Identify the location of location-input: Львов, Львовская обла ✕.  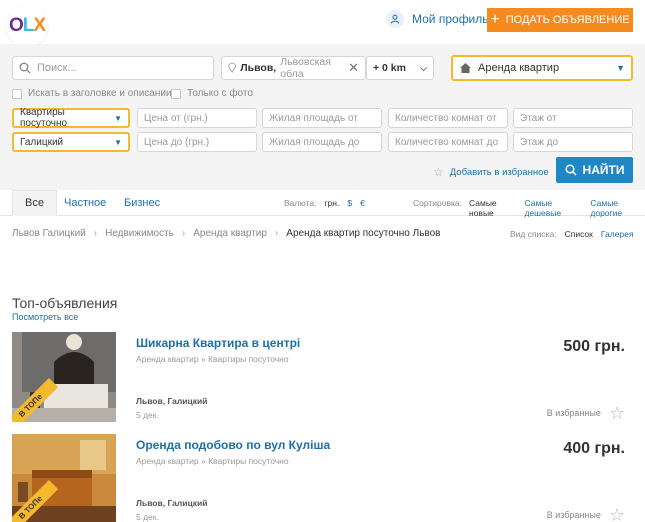
(293, 68).